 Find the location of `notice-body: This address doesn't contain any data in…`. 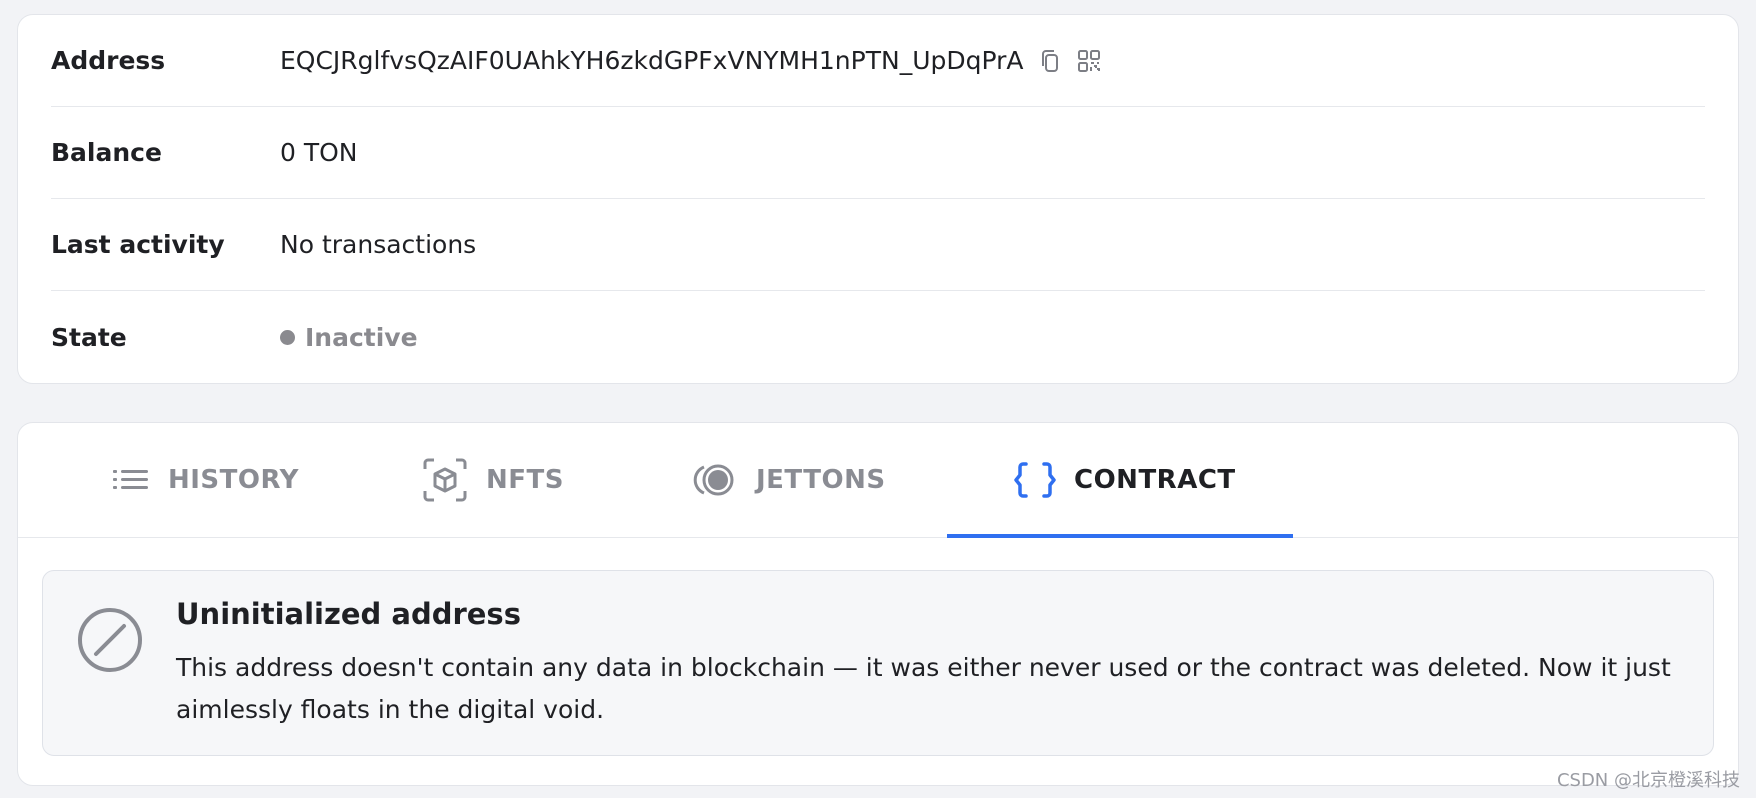

notice-body: This address doesn't contain any data in… is located at coordinates (923, 688).